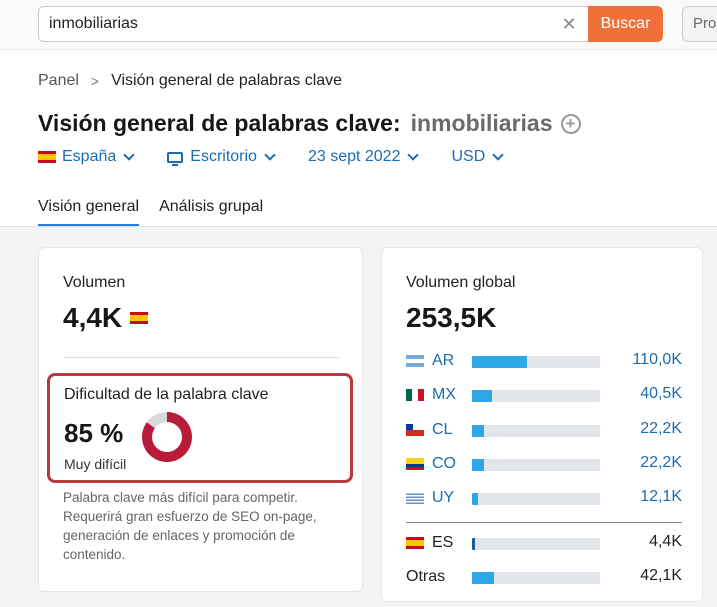 The height and width of the screenshot is (607, 717). What do you see at coordinates (95, 464) in the screenshot?
I see `difficulty-level: Muy difícil` at bounding box center [95, 464].